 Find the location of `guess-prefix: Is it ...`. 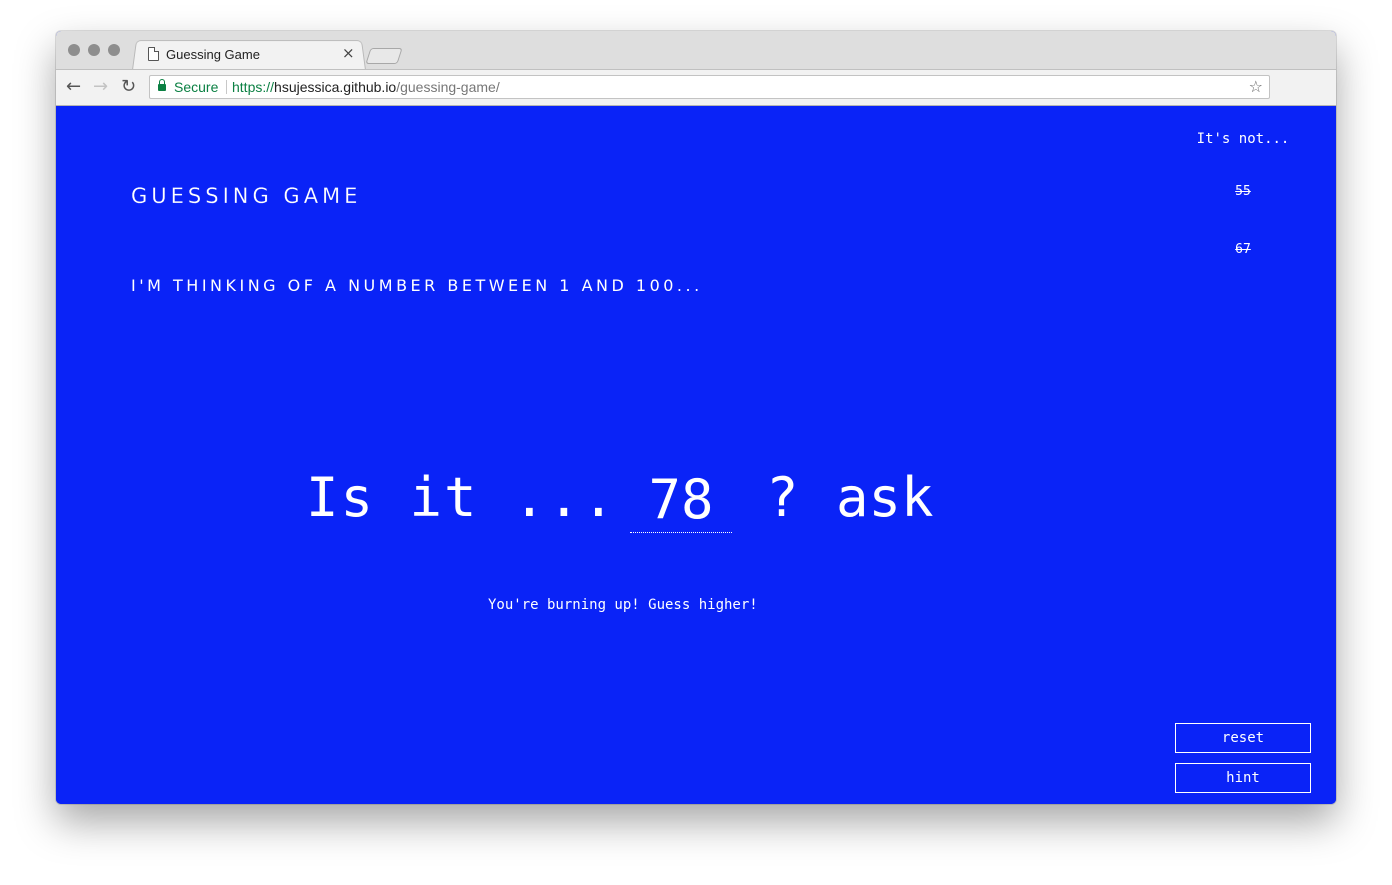

guess-prefix: Is it ... is located at coordinates (461, 497).